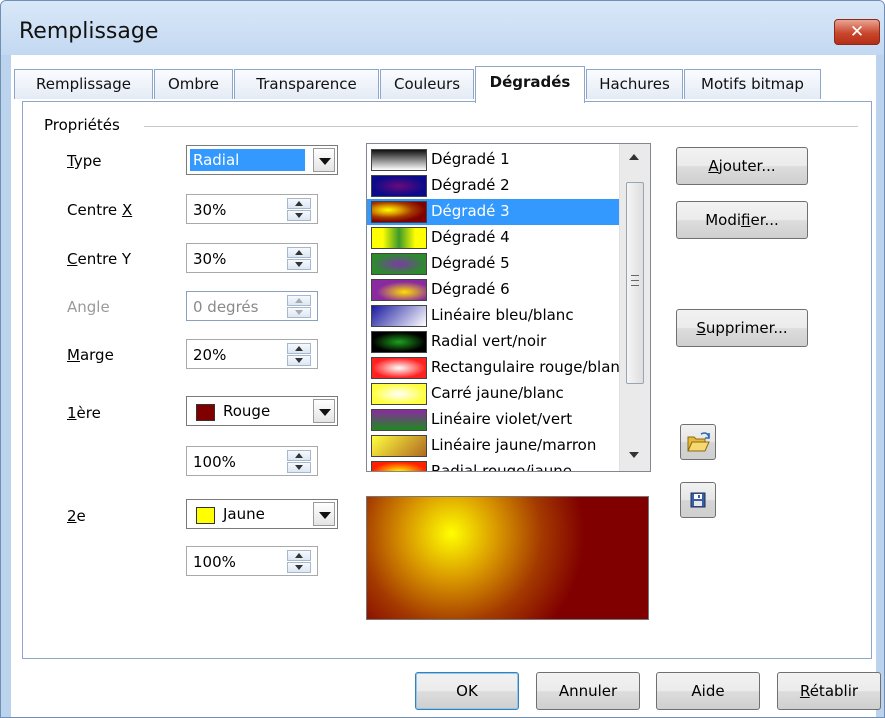 The height and width of the screenshot is (718, 885). What do you see at coordinates (214, 562) in the screenshot?
I see `second-intensity-value: 100%` at bounding box center [214, 562].